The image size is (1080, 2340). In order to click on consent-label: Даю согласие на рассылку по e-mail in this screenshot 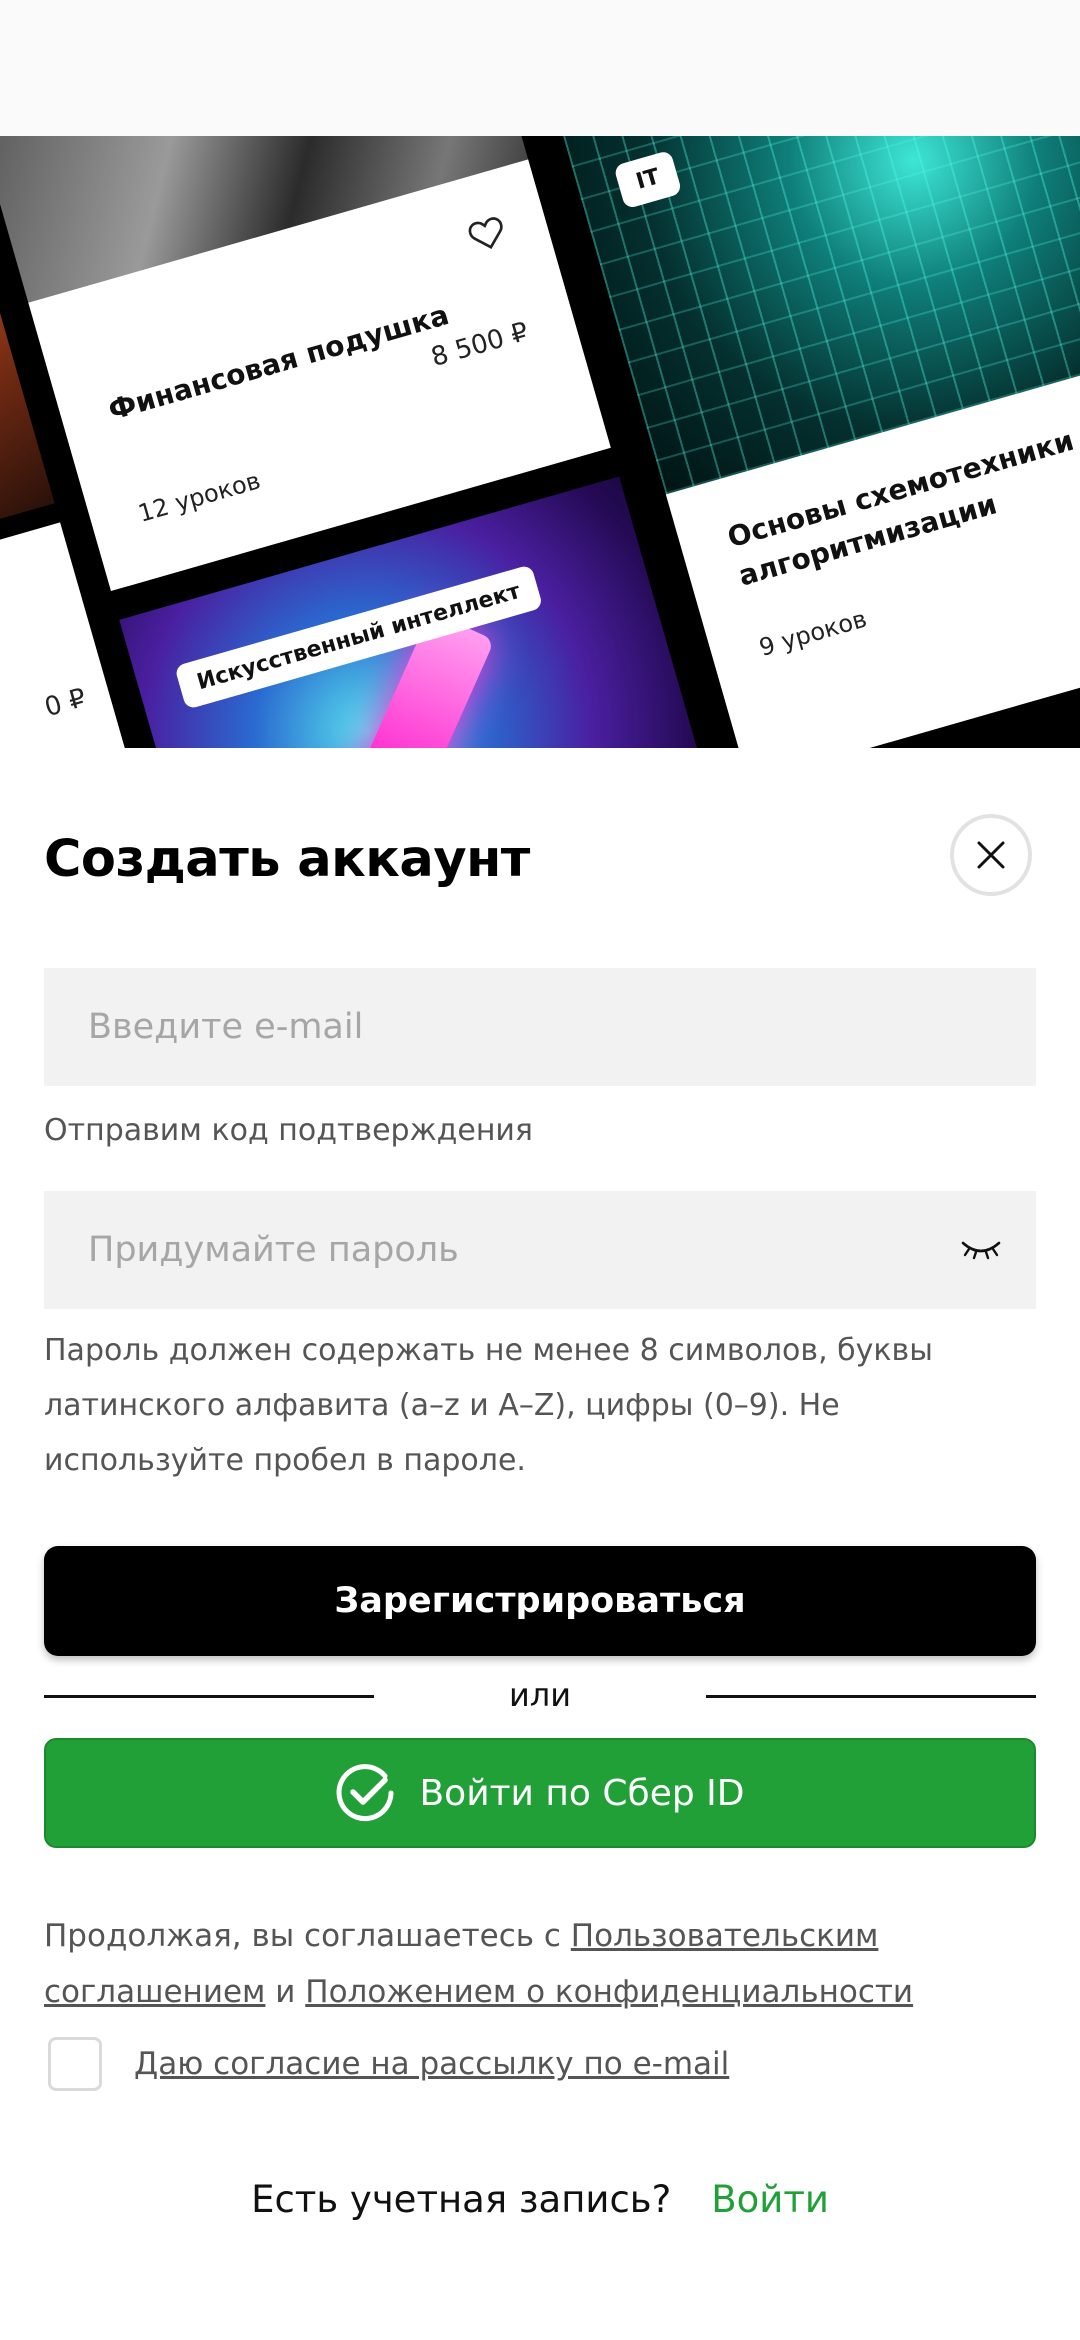, I will do `click(431, 2064)`.